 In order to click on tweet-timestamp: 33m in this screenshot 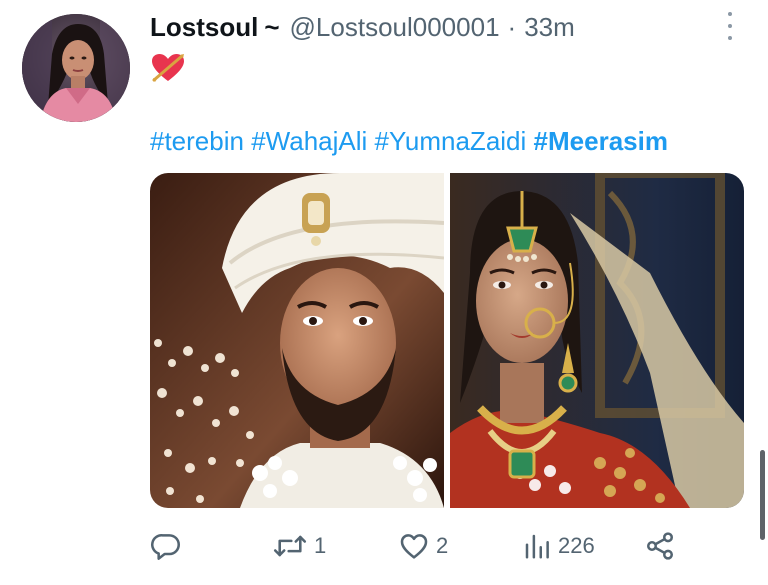, I will do `click(549, 27)`.